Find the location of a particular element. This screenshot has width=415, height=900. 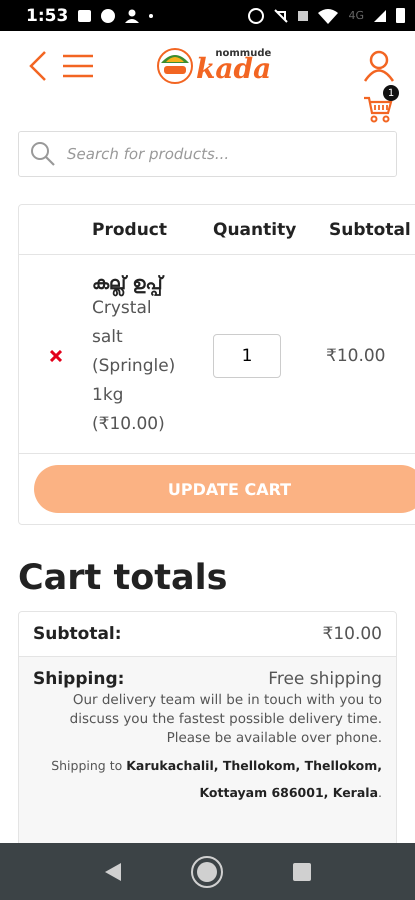

column-header: Product is located at coordinates (130, 230).